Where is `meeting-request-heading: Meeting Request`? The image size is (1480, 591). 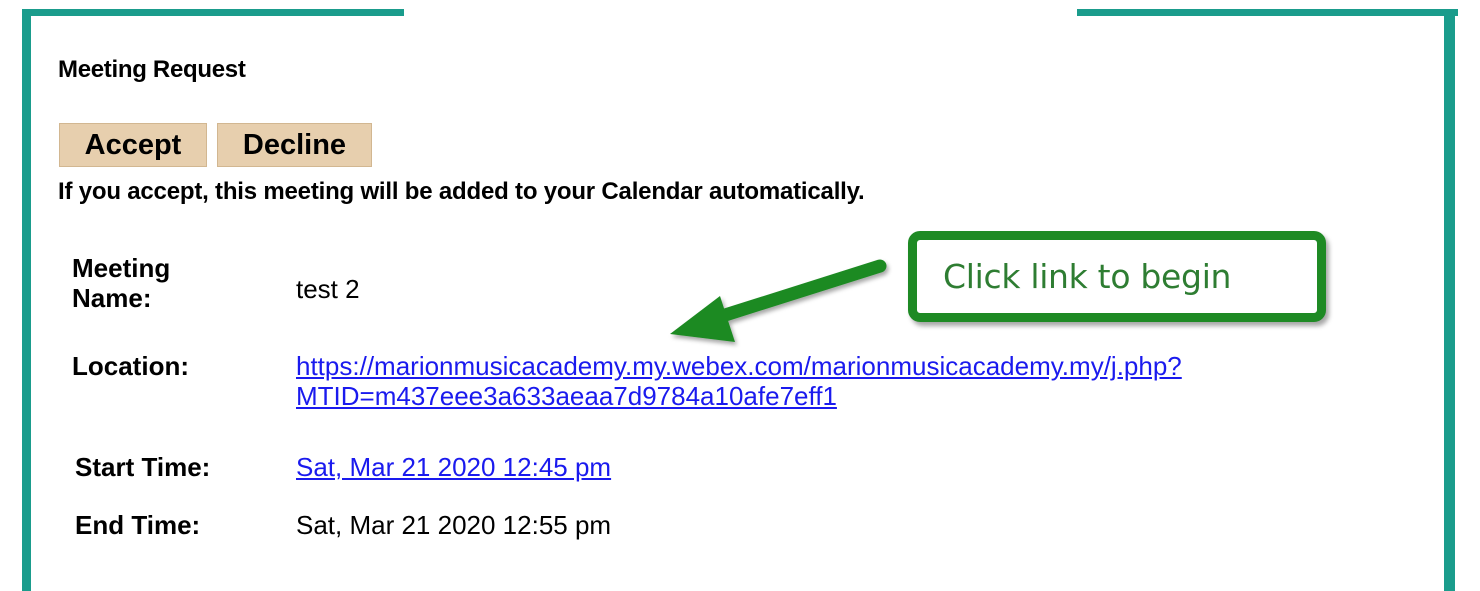
meeting-request-heading: Meeting Request is located at coordinates (152, 69).